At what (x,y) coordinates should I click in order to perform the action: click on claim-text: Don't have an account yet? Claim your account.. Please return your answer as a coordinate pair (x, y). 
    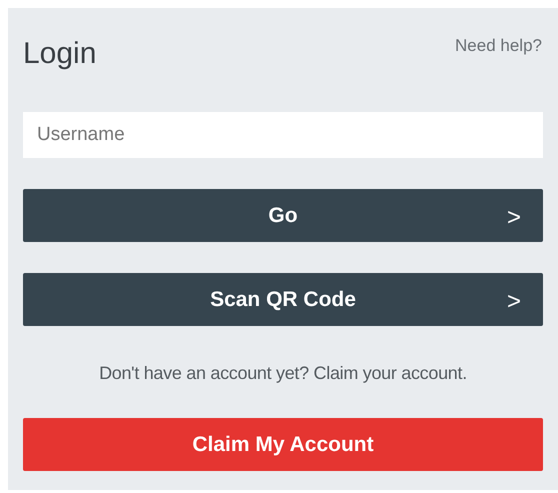
    Looking at the image, I should click on (283, 373).